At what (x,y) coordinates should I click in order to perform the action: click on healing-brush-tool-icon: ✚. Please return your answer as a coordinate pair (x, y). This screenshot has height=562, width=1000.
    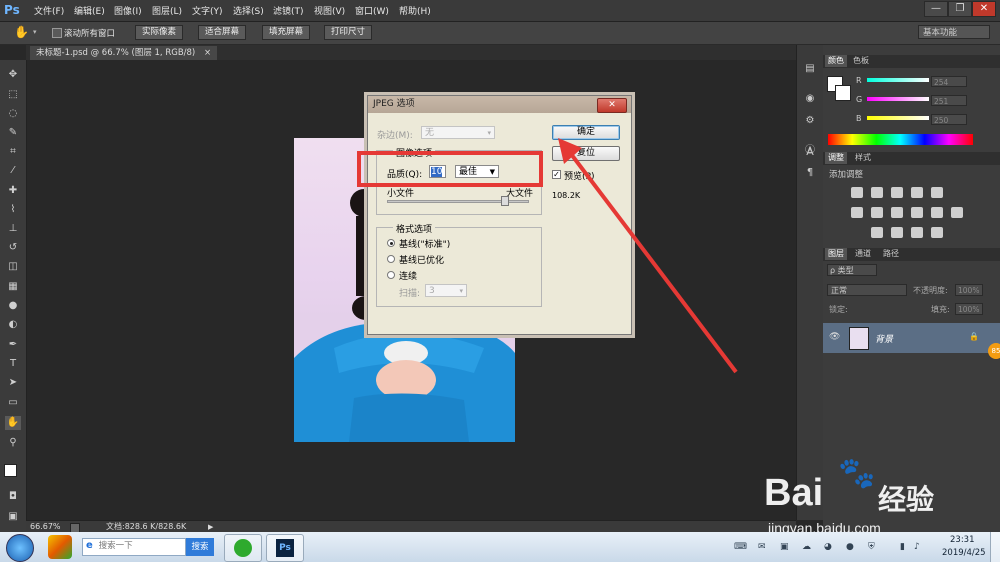
    Looking at the image, I should click on (13, 191).